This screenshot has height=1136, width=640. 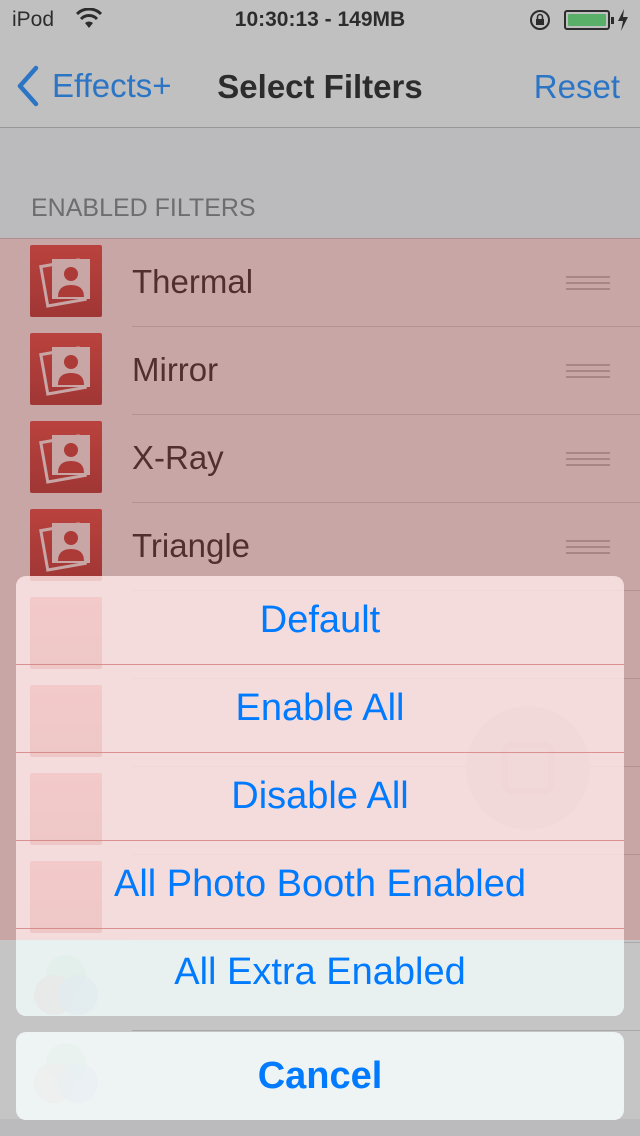 I want to click on all-extra-enabled-button: All Extra Enabled, so click(x=320, y=972).